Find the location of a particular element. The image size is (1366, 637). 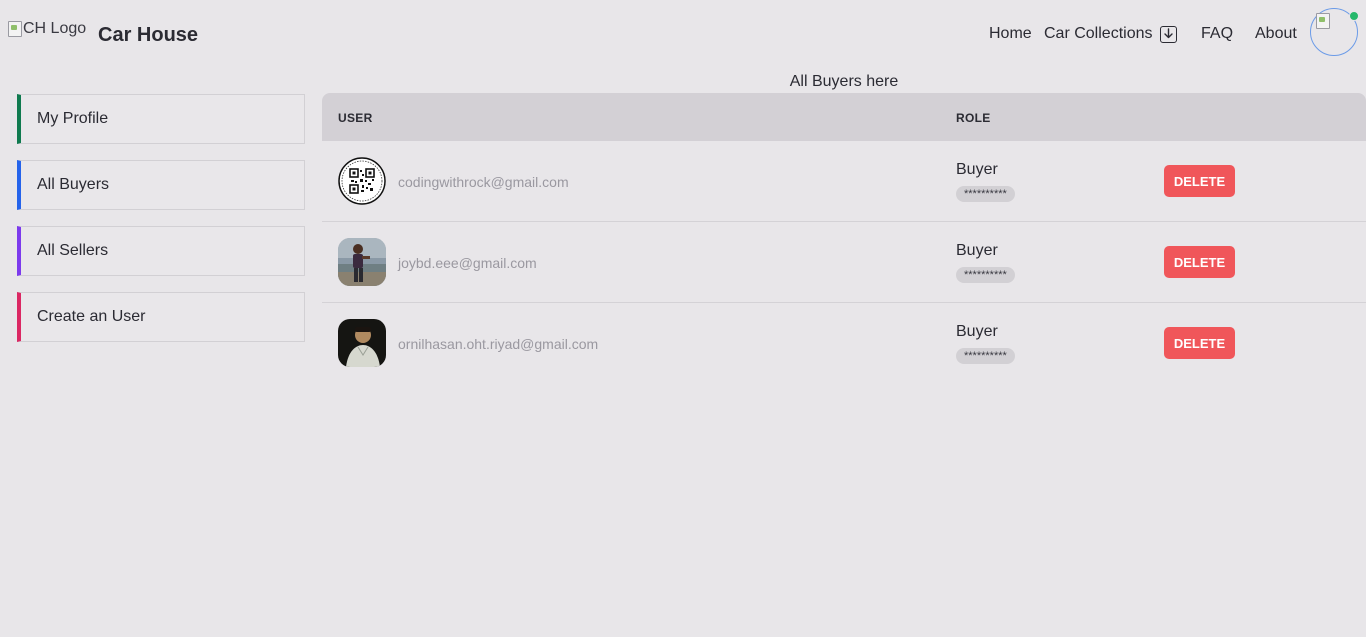

user-email: joybd.eee@gmail.com is located at coordinates (467, 263).